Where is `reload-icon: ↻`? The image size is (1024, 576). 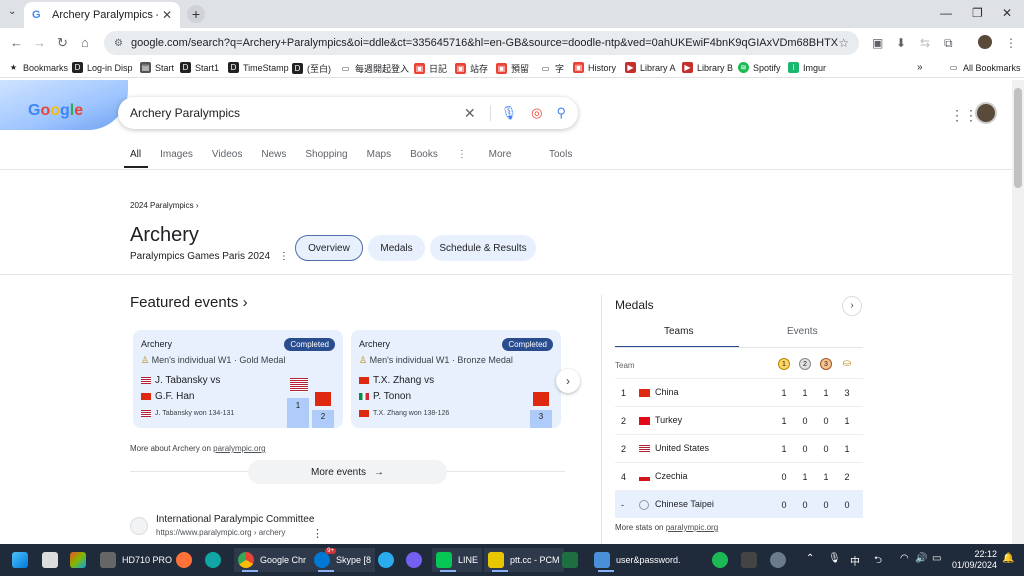
reload-icon: ↻ is located at coordinates (62, 43).